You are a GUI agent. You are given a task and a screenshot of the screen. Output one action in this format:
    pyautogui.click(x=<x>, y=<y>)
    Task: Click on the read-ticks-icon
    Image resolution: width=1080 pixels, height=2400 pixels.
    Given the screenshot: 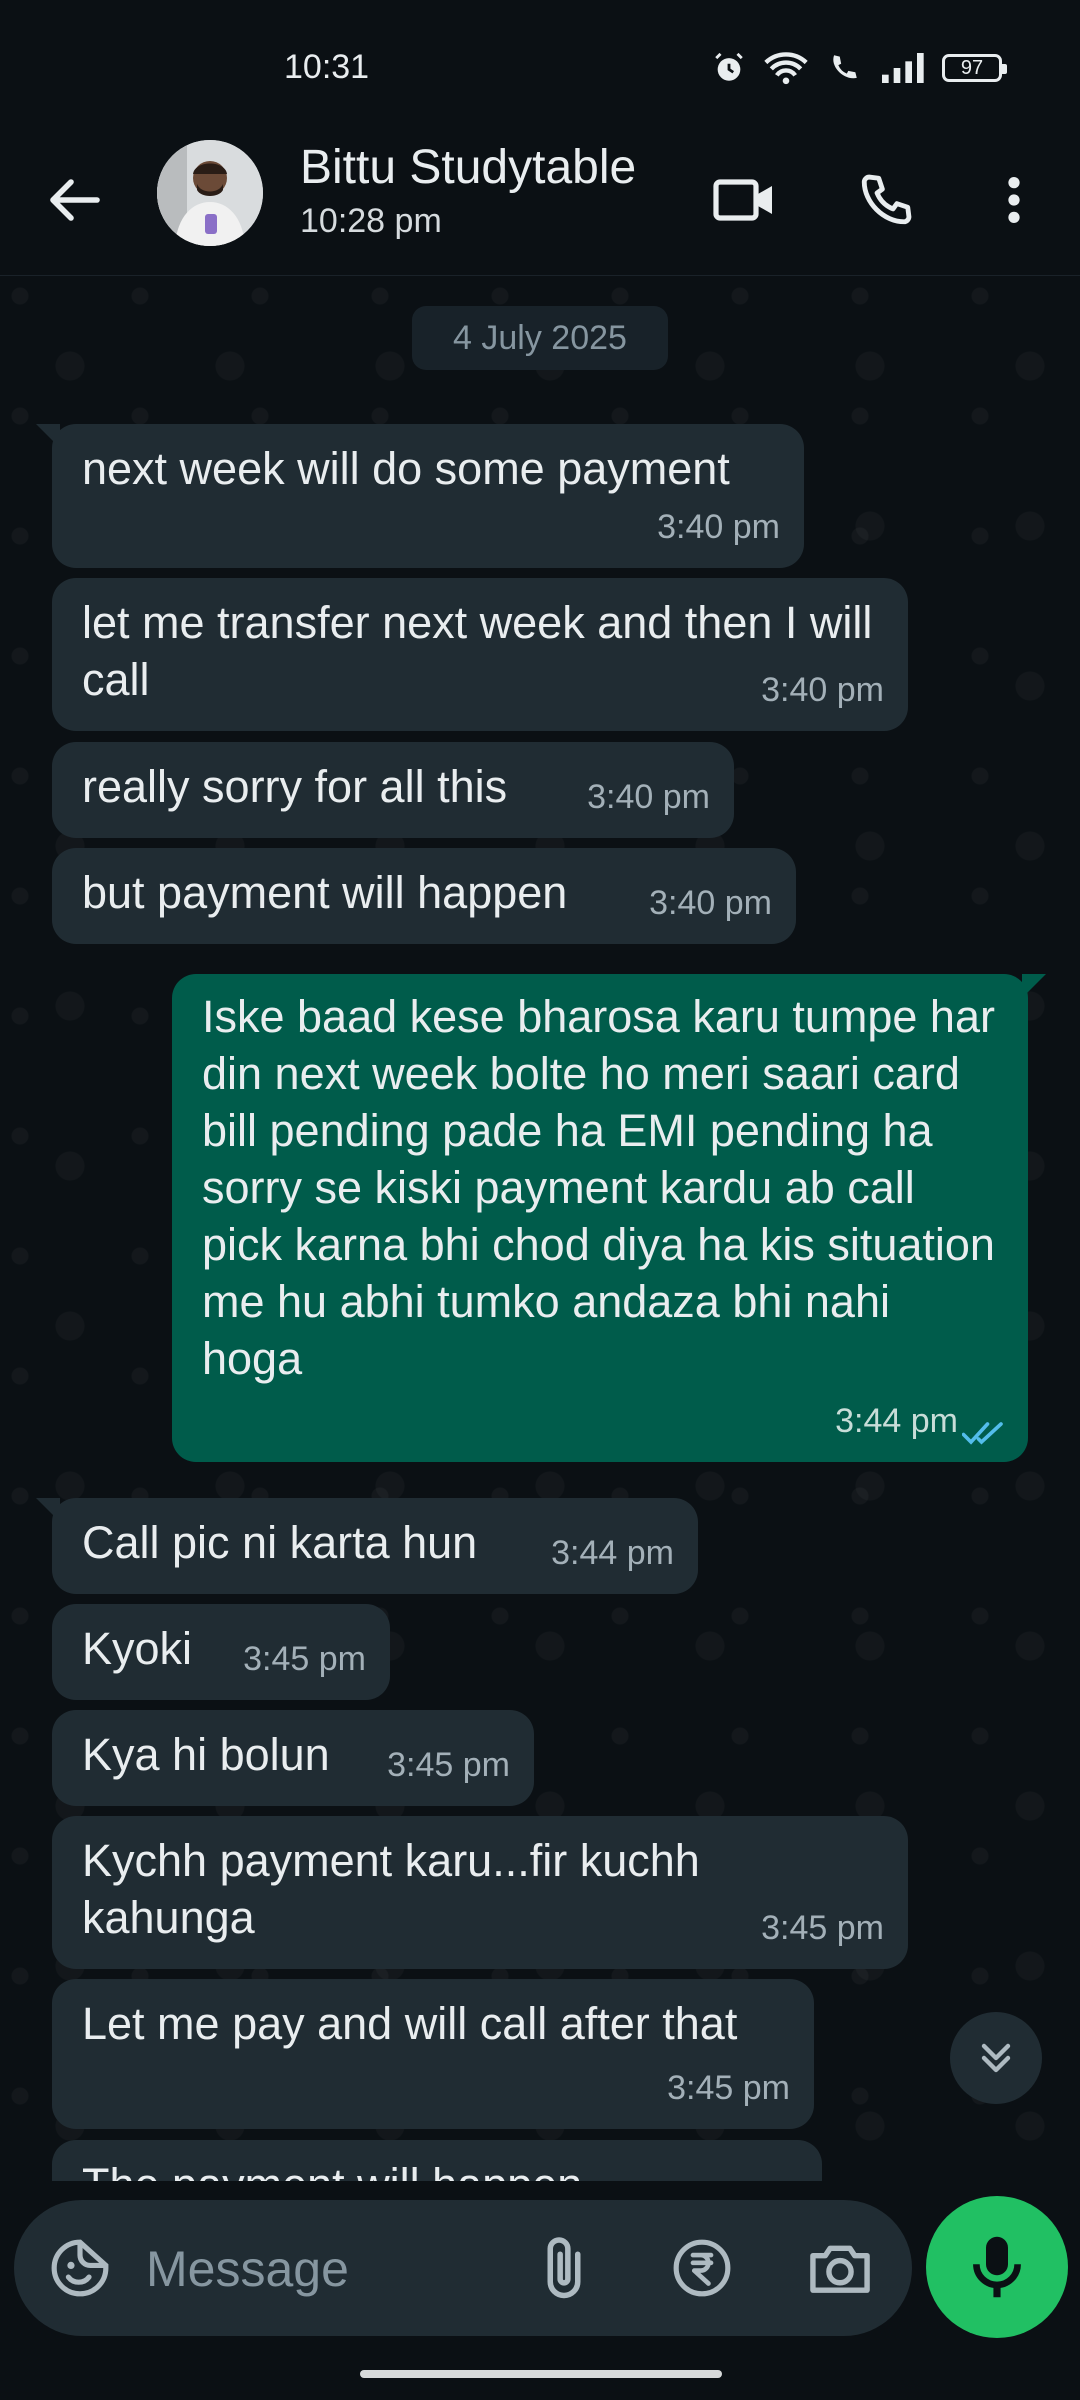 What is the action you would take?
    pyautogui.click(x=982, y=1433)
    